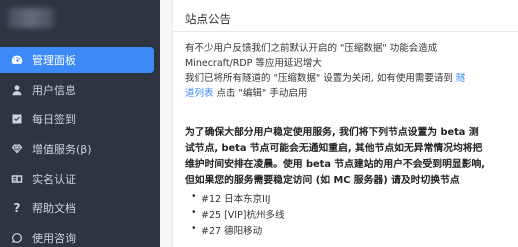 Image resolution: width=518 pixels, height=247 pixels. I want to click on sidebar-item-label: 增值服务(β), so click(62, 149).